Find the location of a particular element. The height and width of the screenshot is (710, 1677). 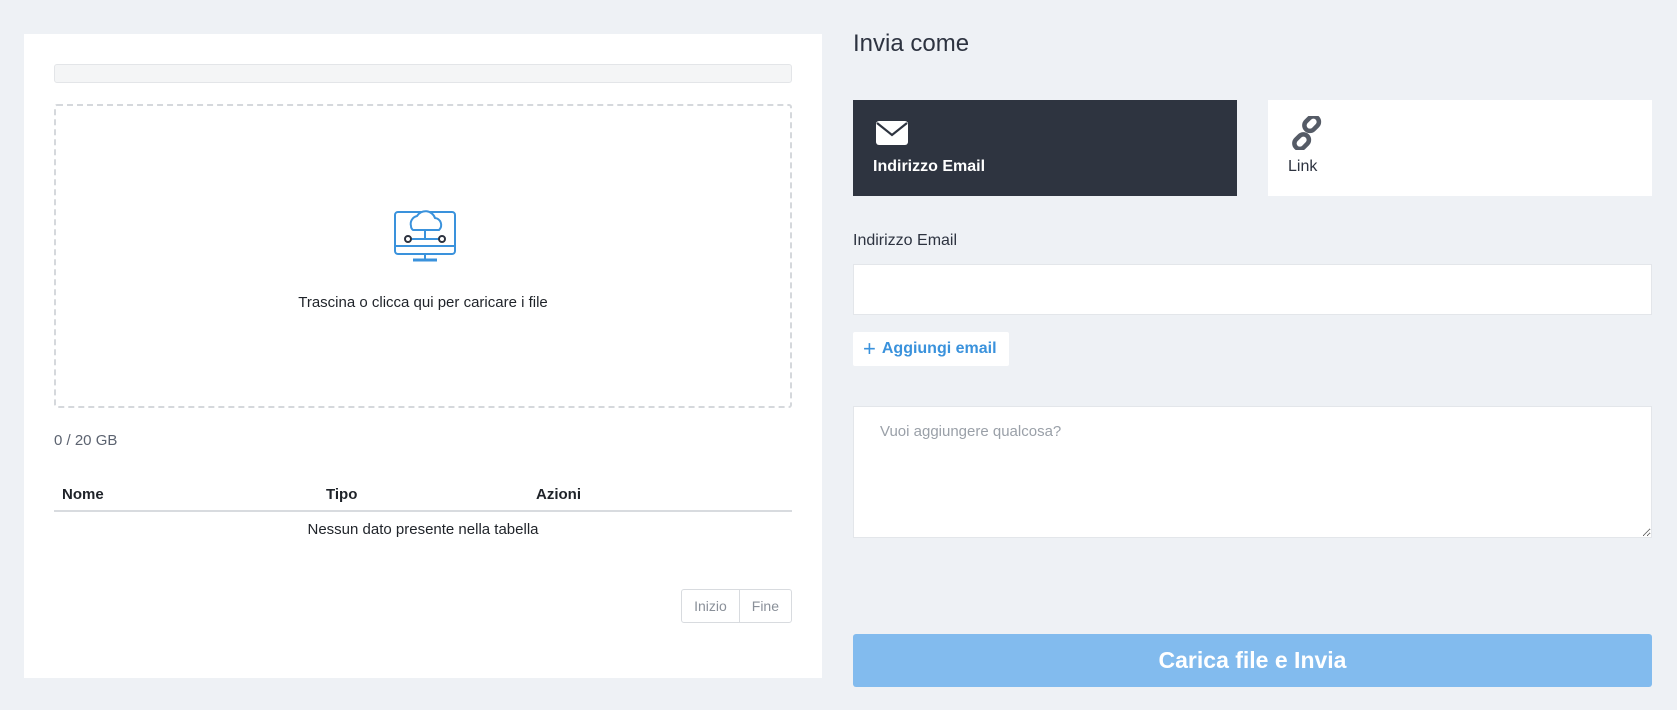

send-as-title: Invia come is located at coordinates (911, 43).